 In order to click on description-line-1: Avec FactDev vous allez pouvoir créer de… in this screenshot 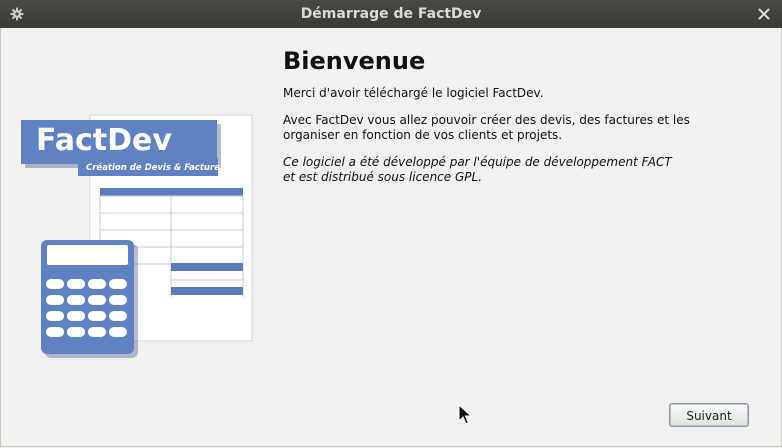, I will do `click(486, 120)`.